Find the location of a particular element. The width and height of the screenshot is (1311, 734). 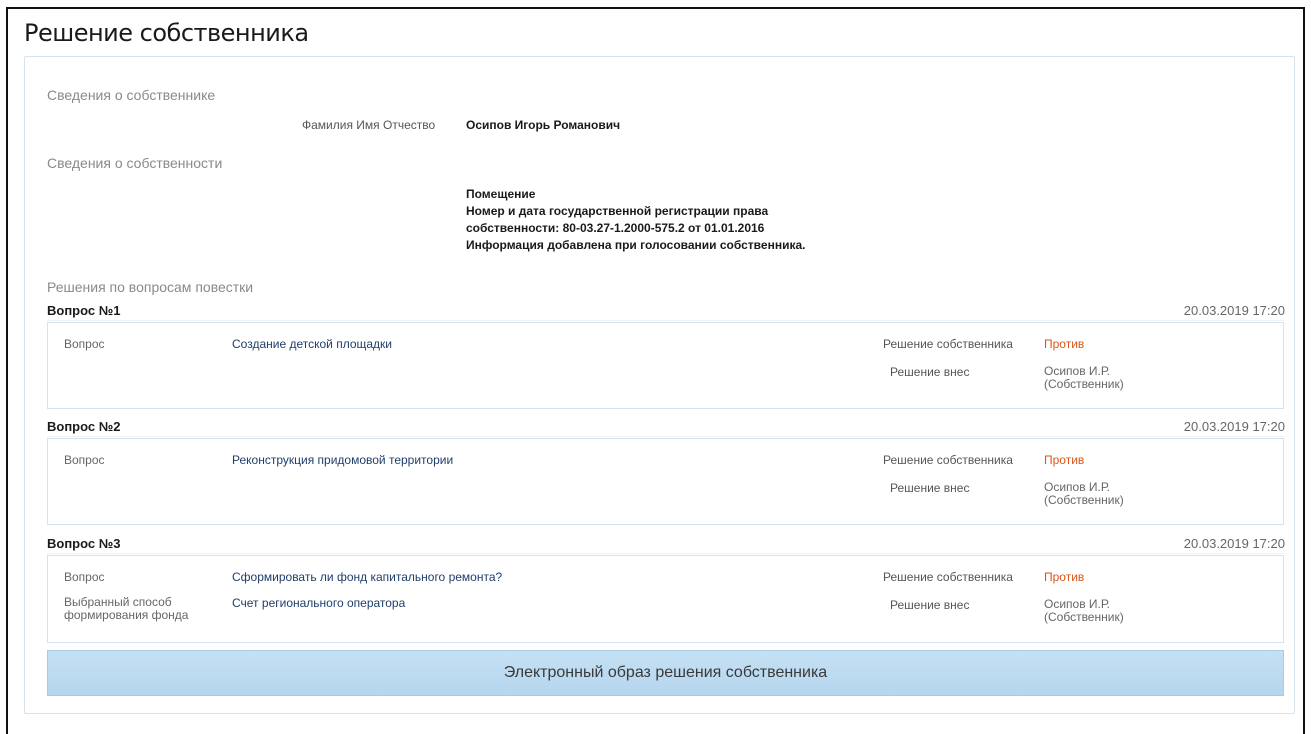

fund-method-label: Выбранный способ формирования фонда is located at coordinates (126, 609).